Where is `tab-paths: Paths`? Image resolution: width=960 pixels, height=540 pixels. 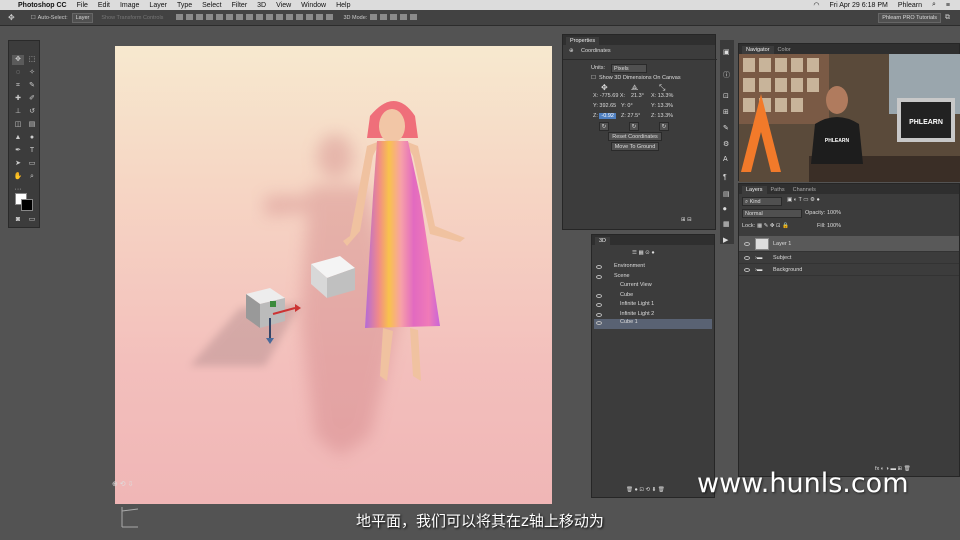 tab-paths: Paths is located at coordinates (778, 190).